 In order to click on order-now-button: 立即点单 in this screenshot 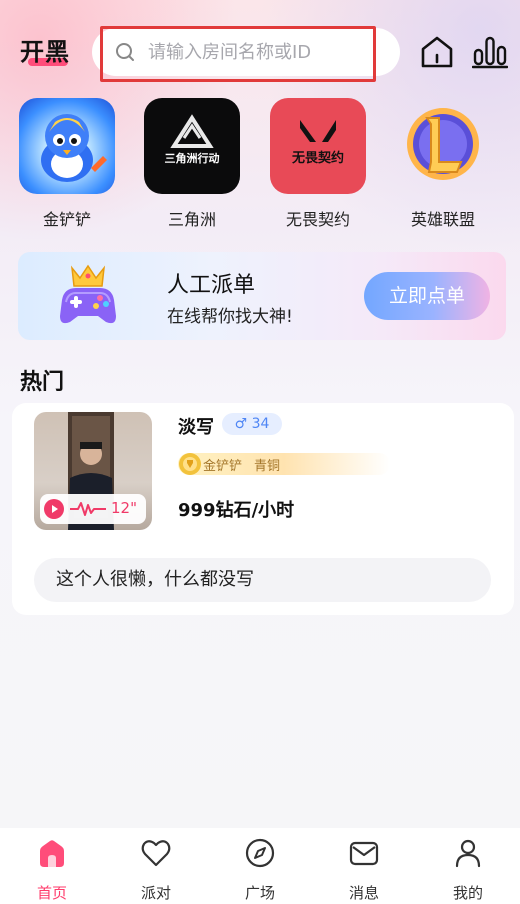, I will do `click(427, 296)`.